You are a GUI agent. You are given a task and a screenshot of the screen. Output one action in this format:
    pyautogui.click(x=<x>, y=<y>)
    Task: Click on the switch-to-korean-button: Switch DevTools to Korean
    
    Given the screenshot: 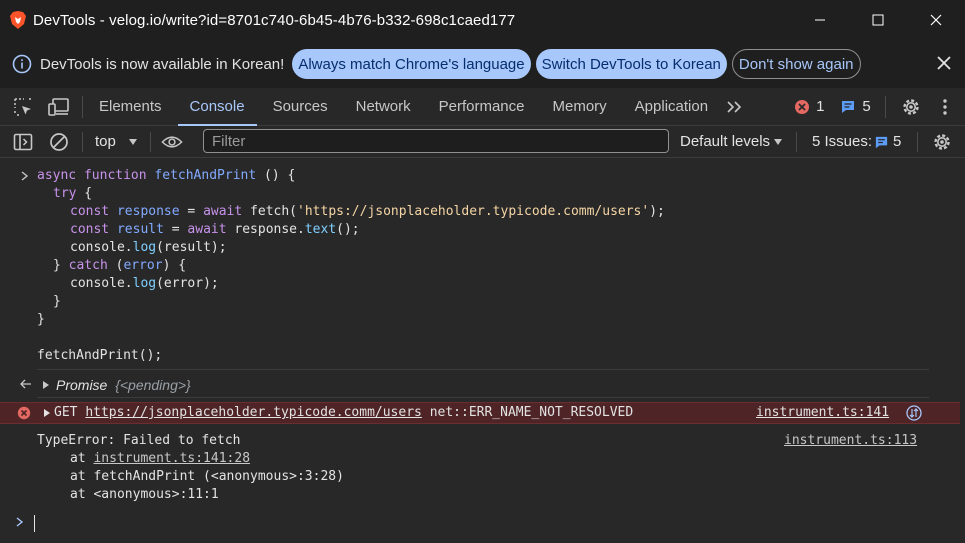 What is the action you would take?
    pyautogui.click(x=631, y=64)
    